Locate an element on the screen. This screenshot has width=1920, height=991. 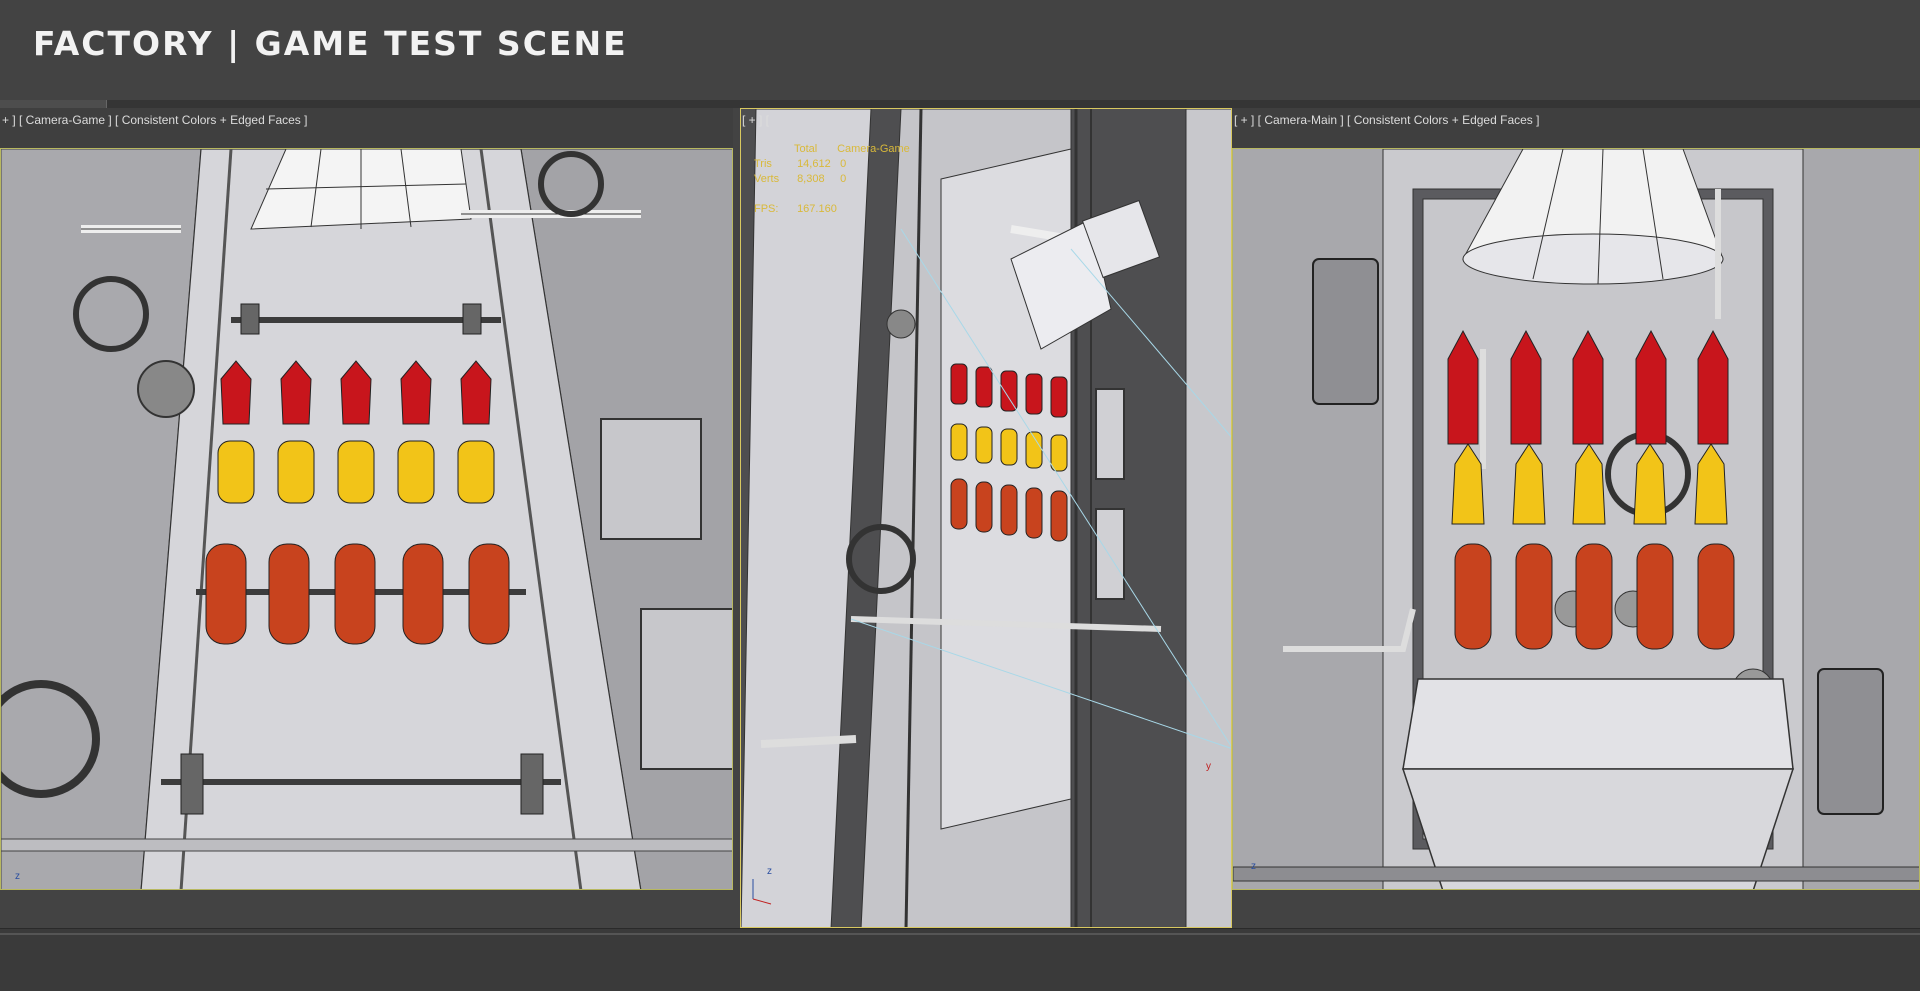
tris-label: Tris is located at coordinates (763, 164).